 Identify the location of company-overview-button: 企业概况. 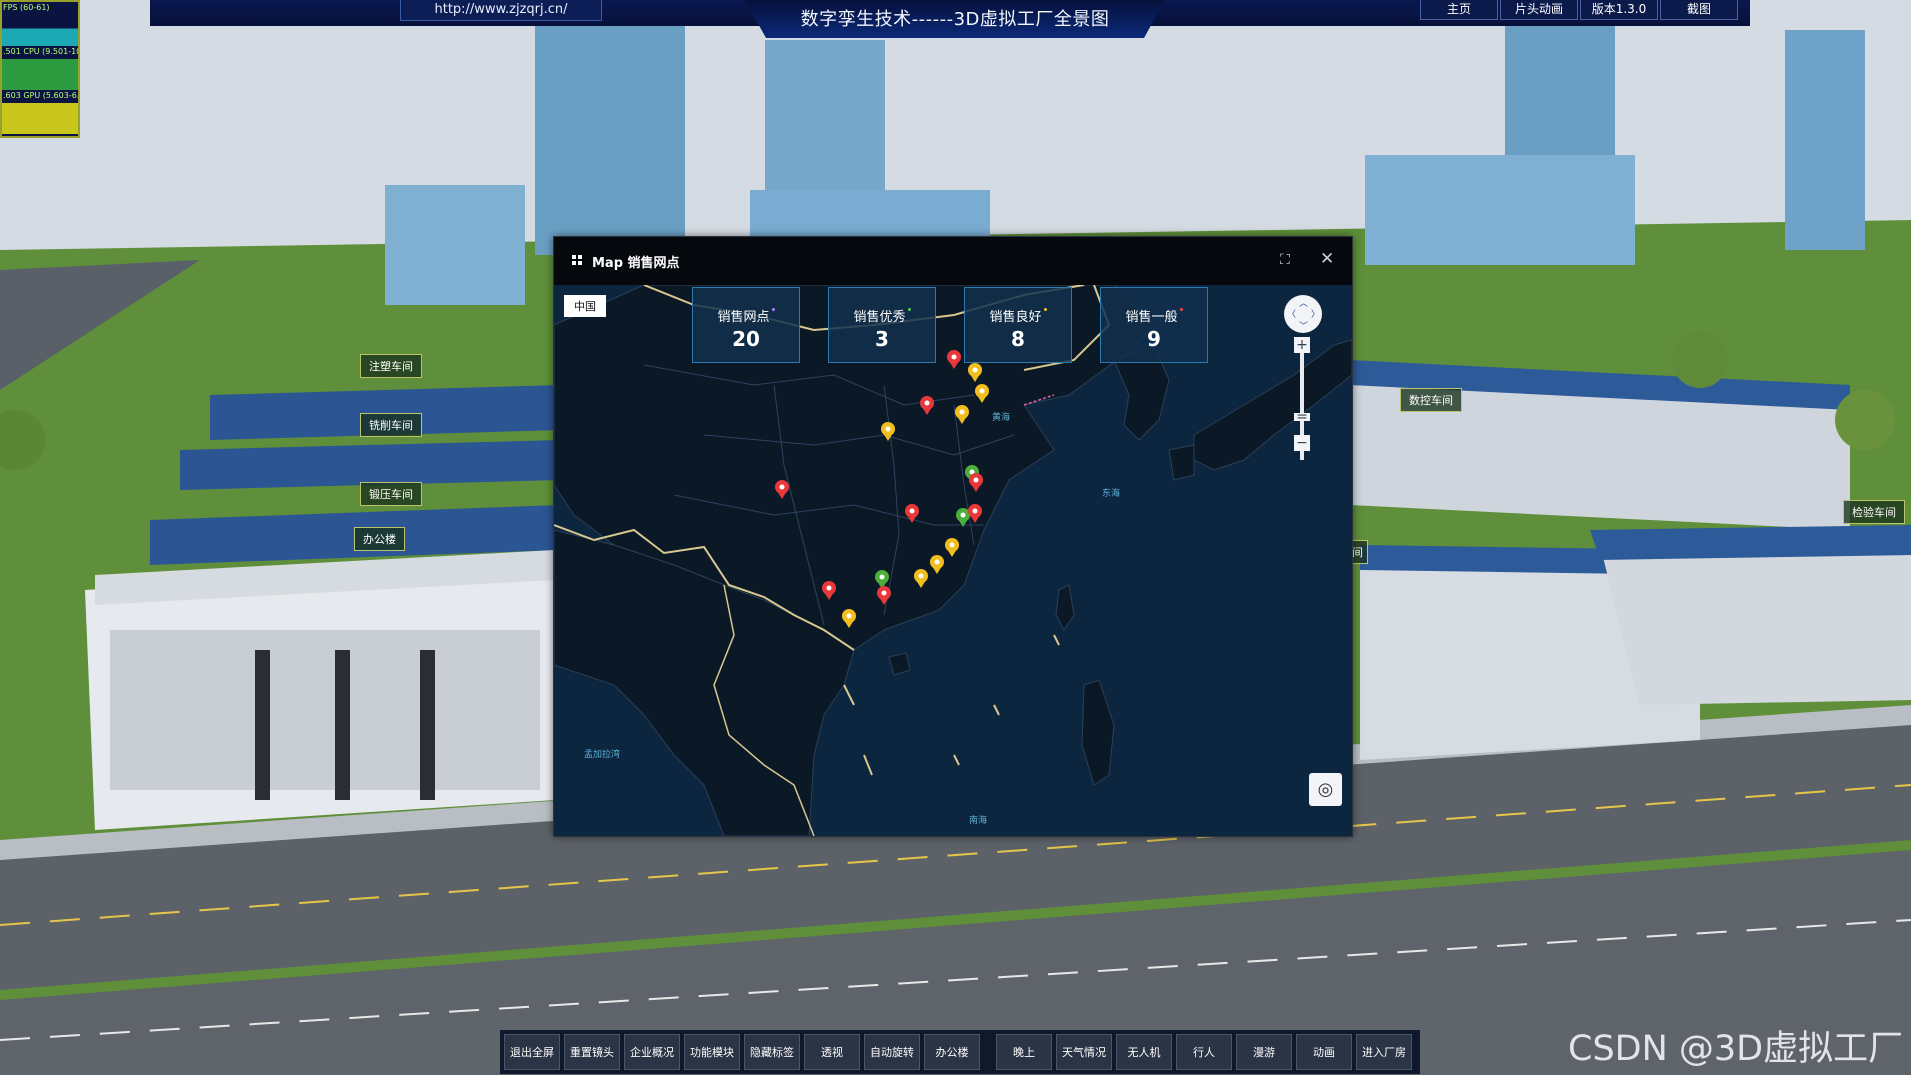
(652, 1052).